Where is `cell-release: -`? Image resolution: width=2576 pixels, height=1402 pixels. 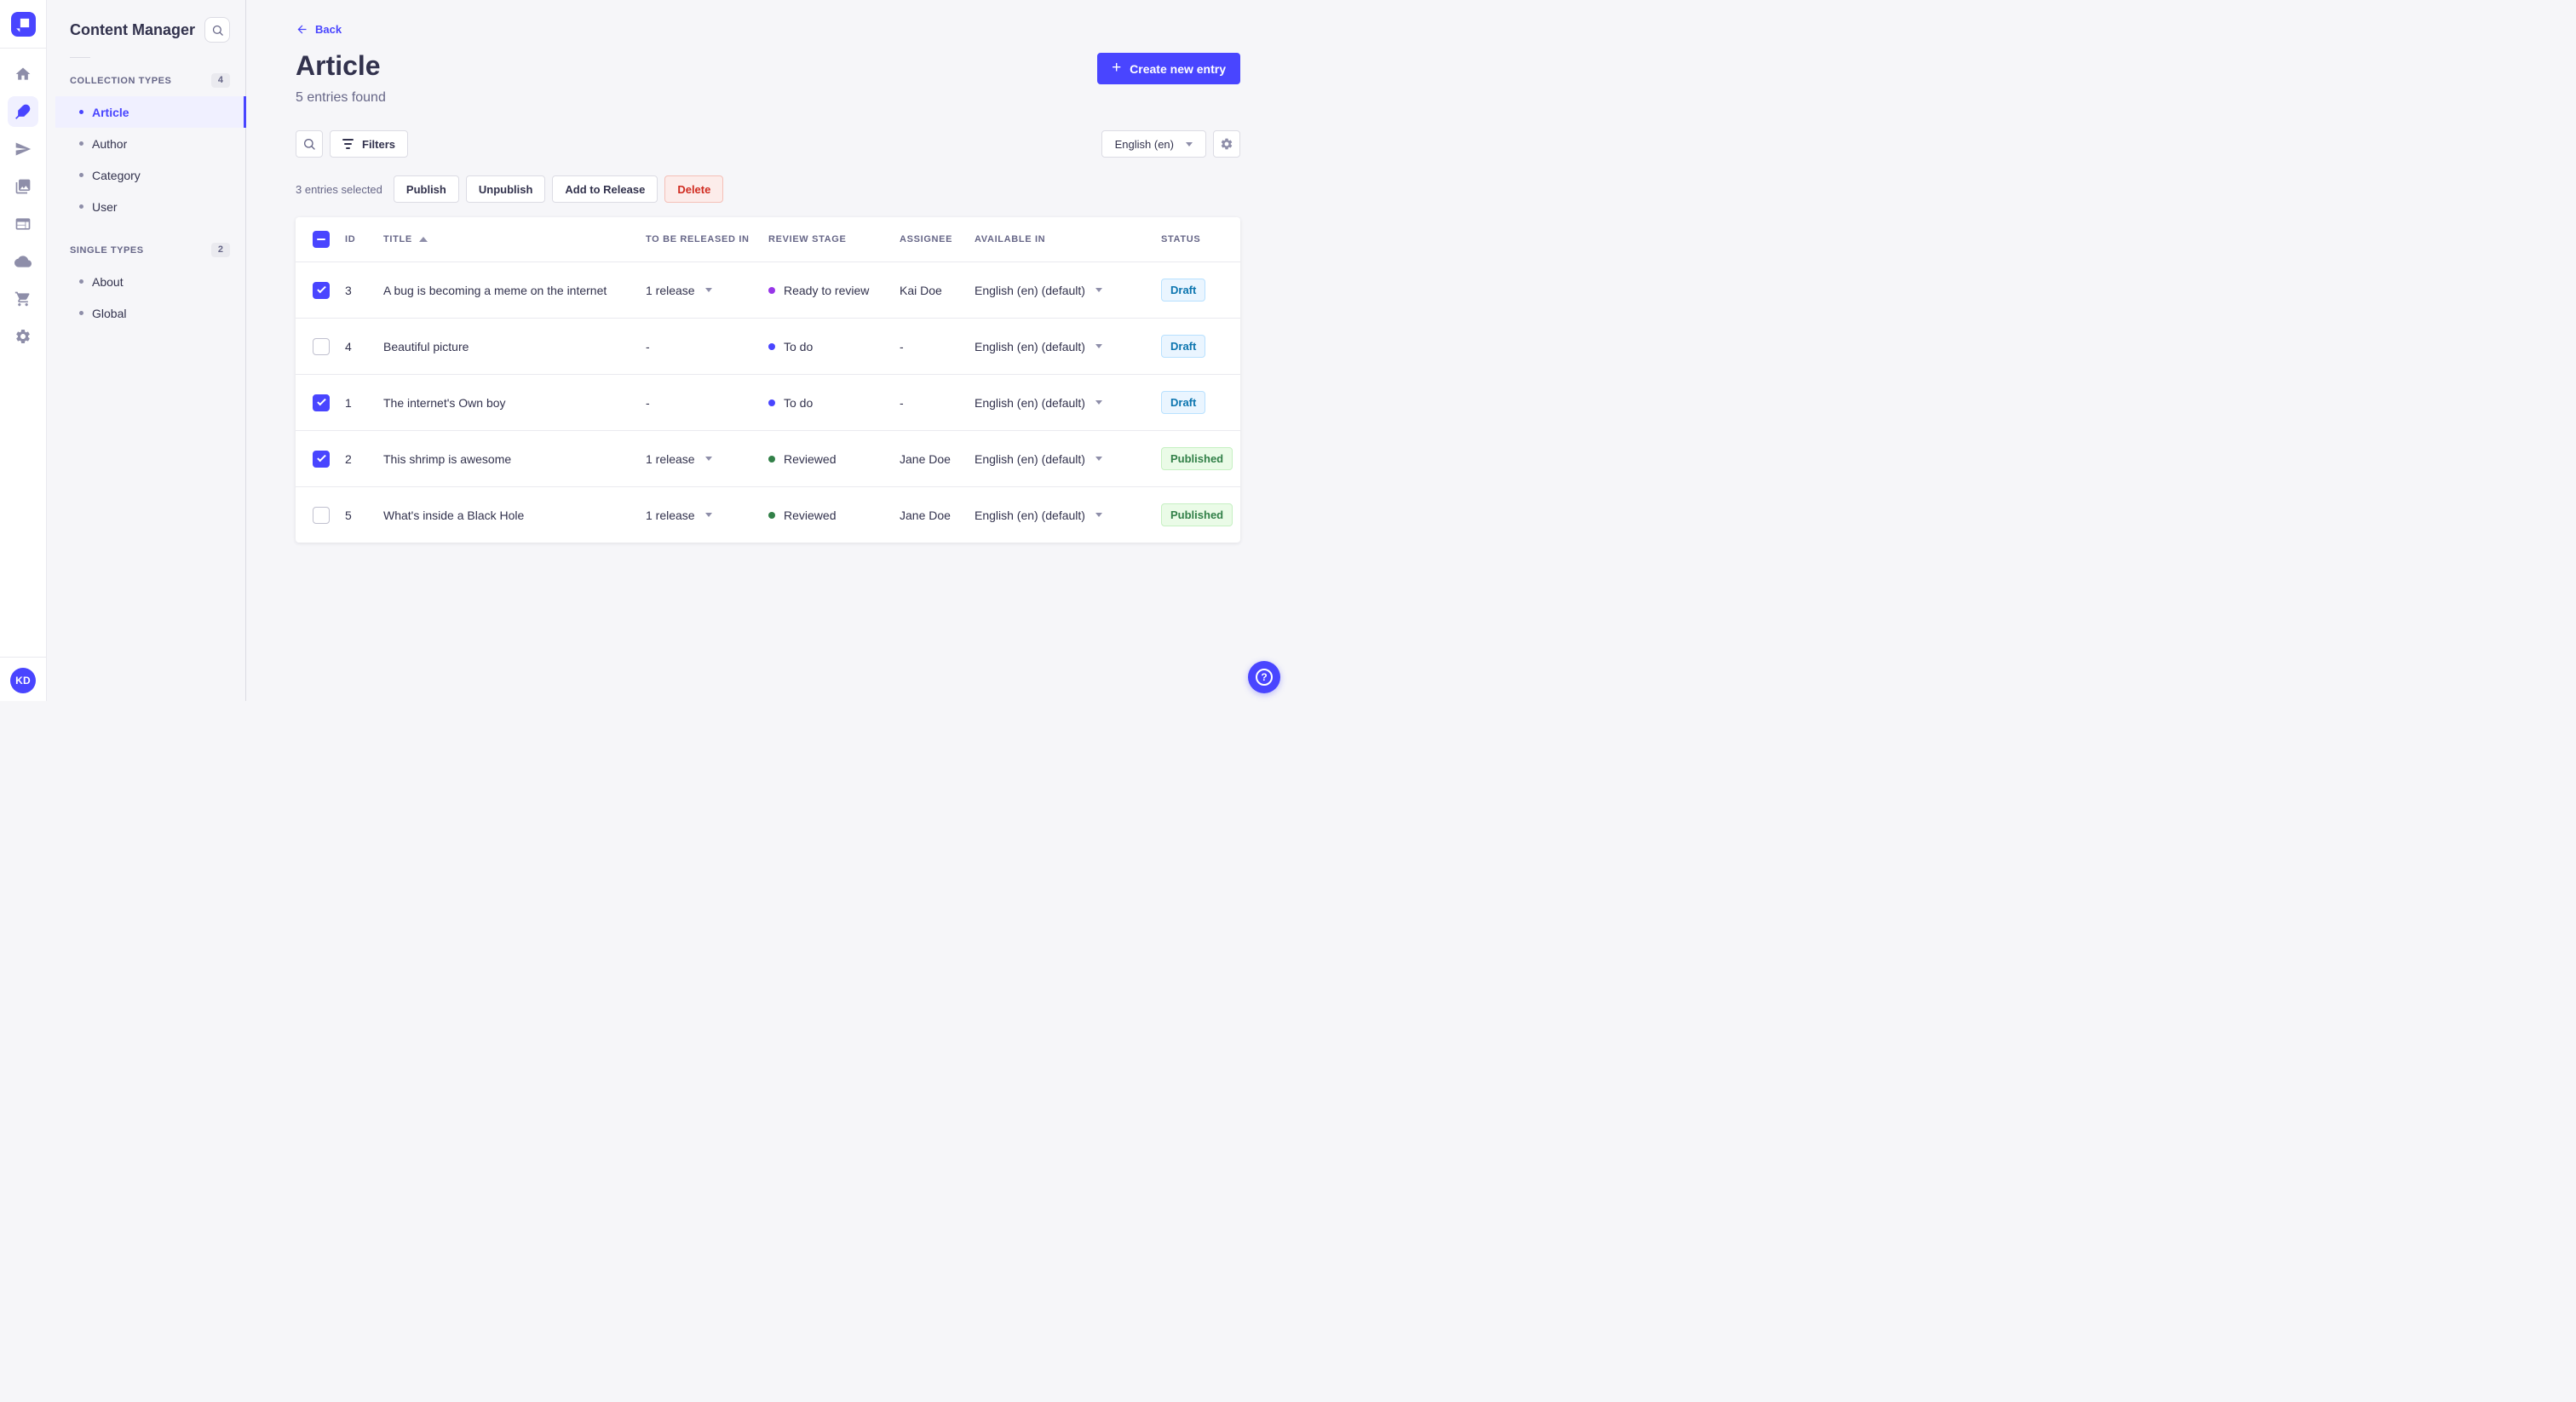 cell-release: - is located at coordinates (707, 346).